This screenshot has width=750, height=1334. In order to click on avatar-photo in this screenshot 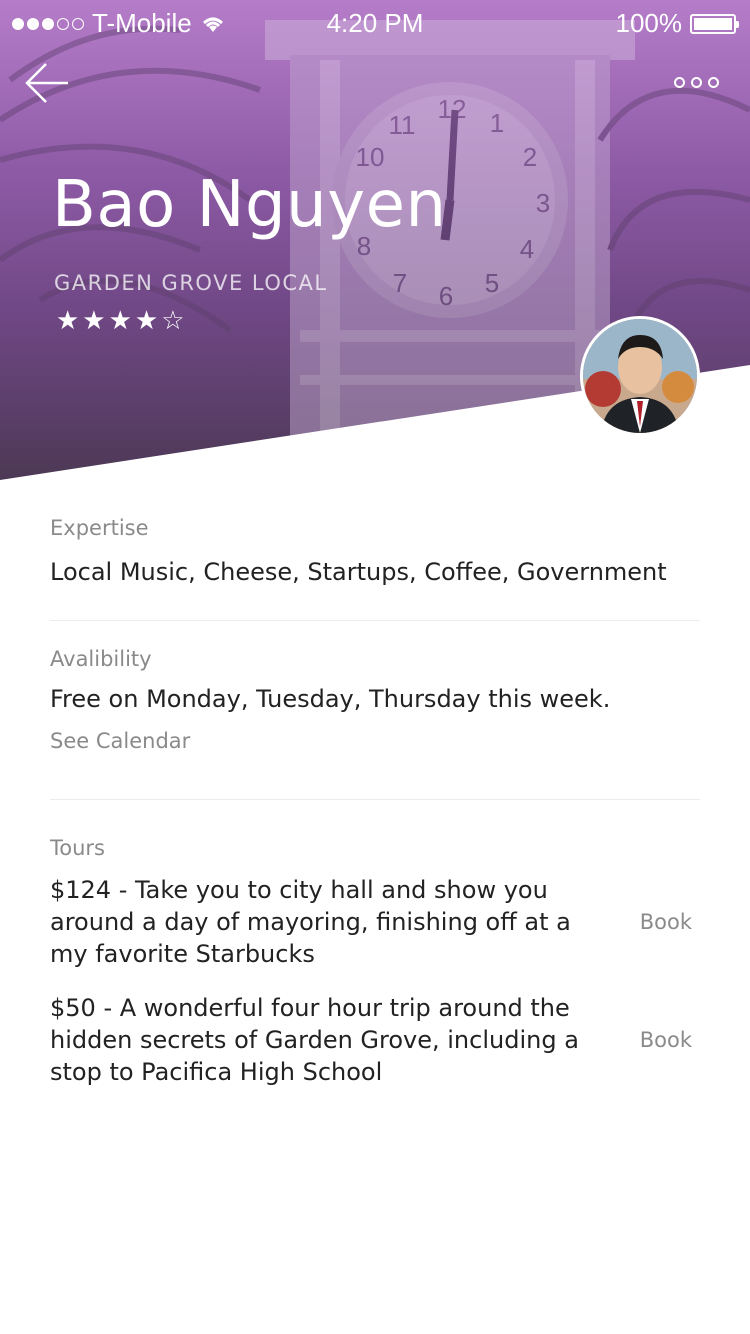, I will do `click(640, 376)`.